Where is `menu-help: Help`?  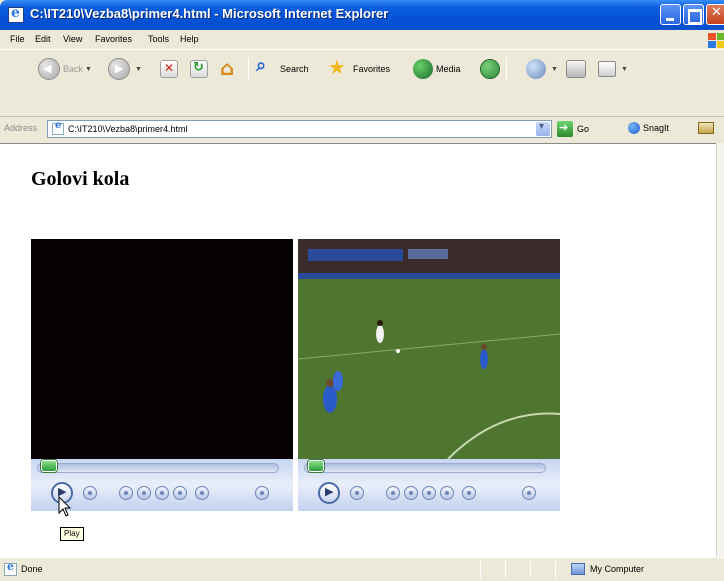 menu-help: Help is located at coordinates (189, 39).